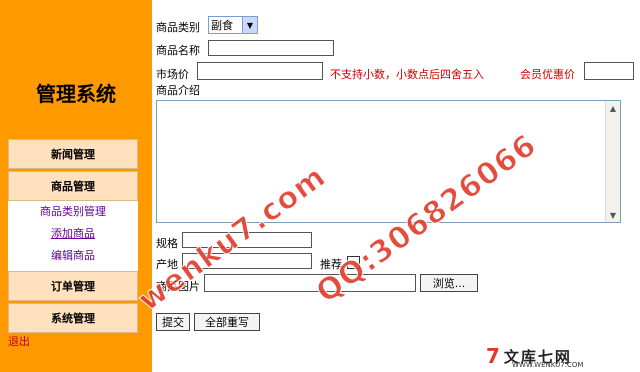 The width and height of the screenshot is (640, 372). I want to click on submenu-category-management: 商品类别管理, so click(73, 212).